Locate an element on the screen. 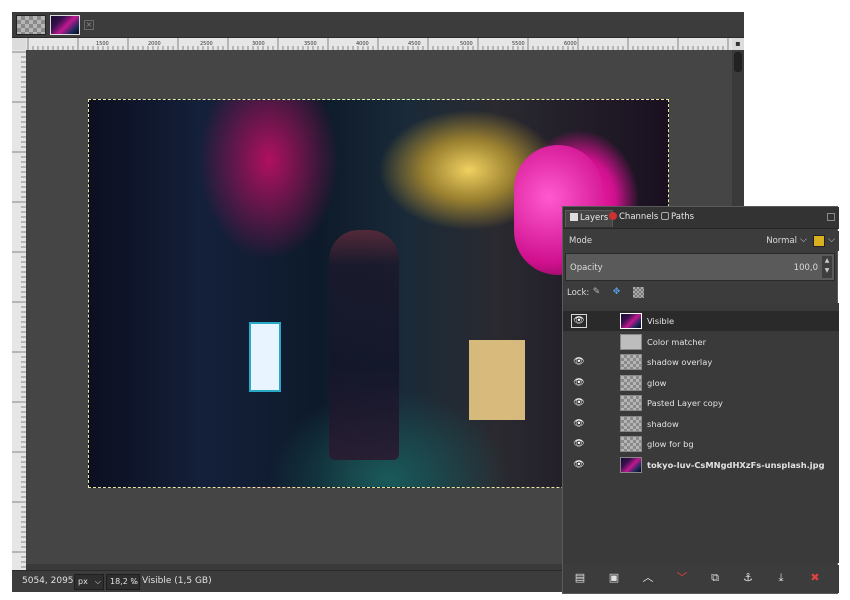 The width and height of the screenshot is (850, 600). image-person is located at coordinates (364, 345).